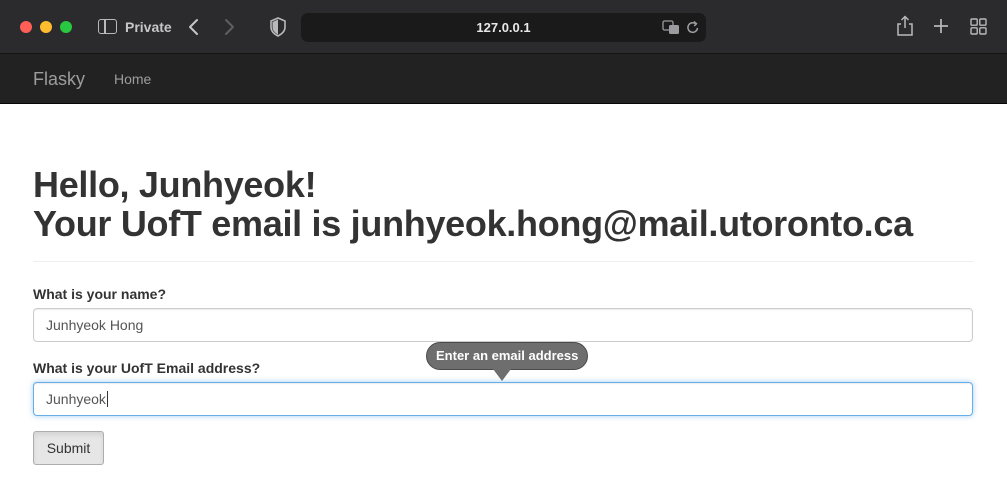 This screenshot has width=1007, height=494. Describe the element at coordinates (132, 79) in the screenshot. I see `nav-home-link: Home` at that location.